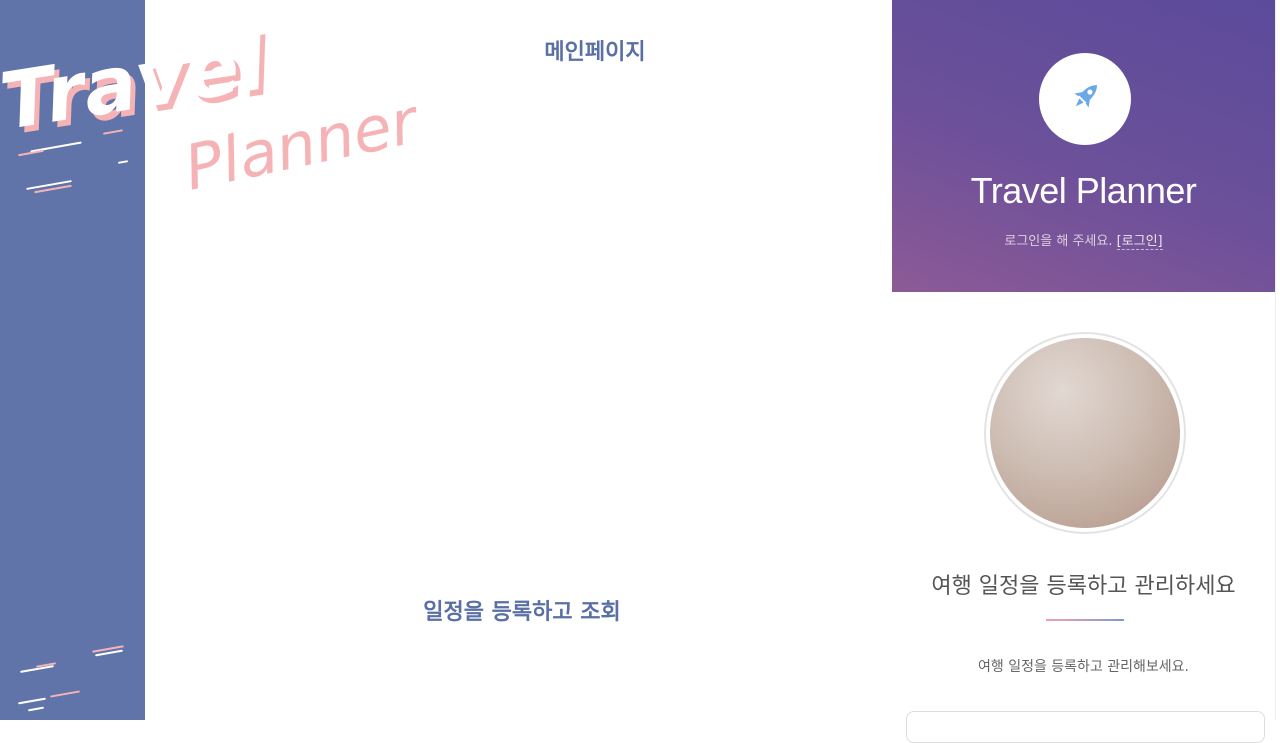  Describe the element at coordinates (1083, 586) in the screenshot. I see `panel-heading: 여행 일정을 등록하고 관리하세요` at that location.